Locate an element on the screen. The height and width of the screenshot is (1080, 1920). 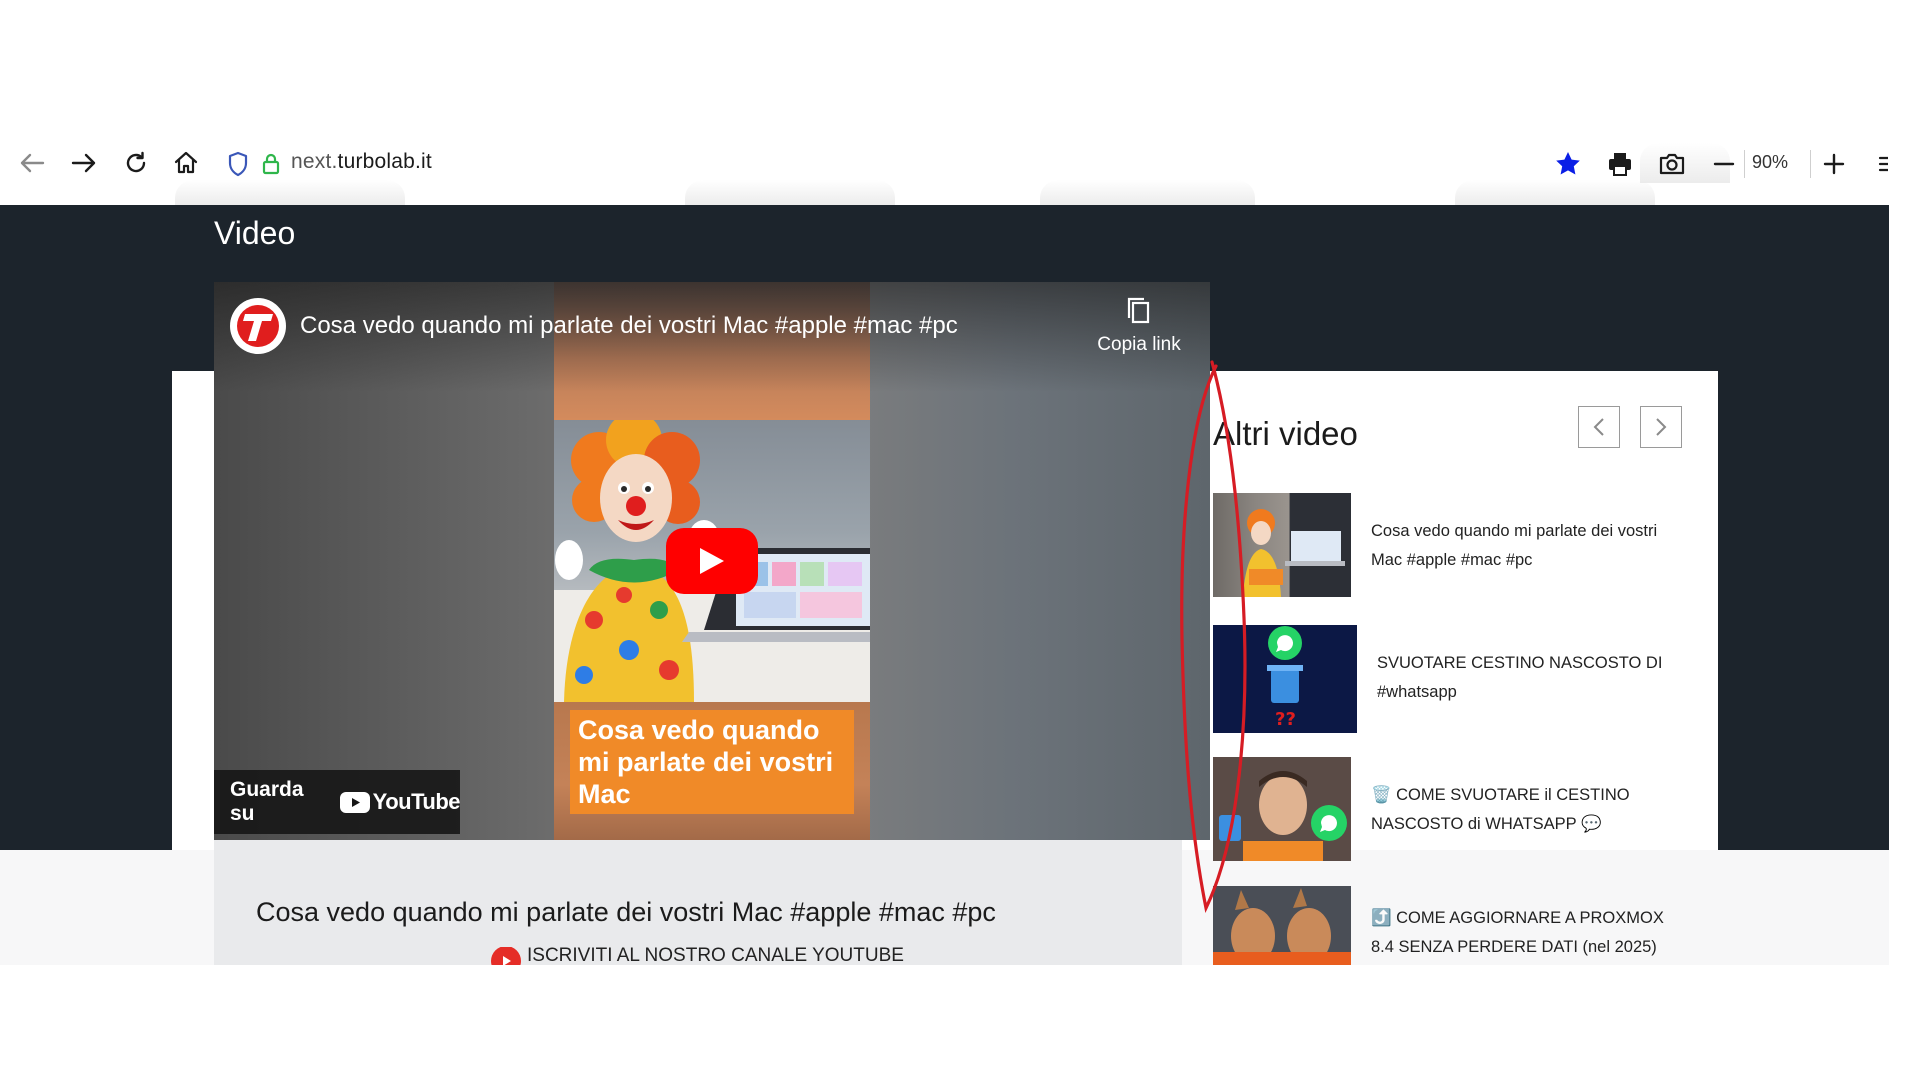
minus-icon is located at coordinates (1724, 164).